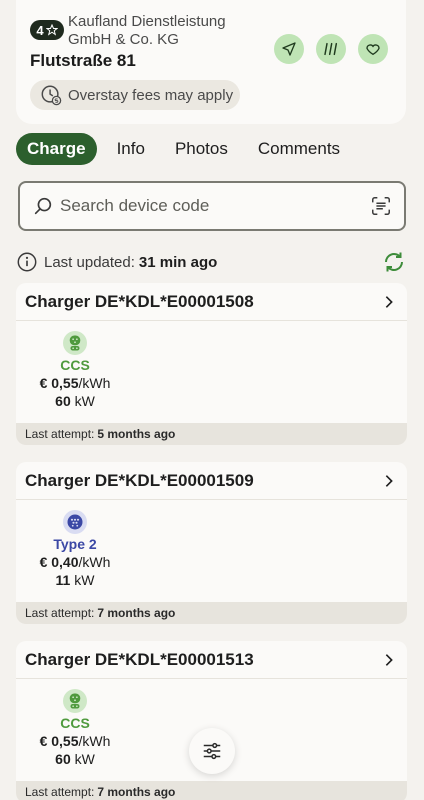 This screenshot has height=800, width=424. What do you see at coordinates (27, 262) in the screenshot?
I see `info-icon` at bounding box center [27, 262].